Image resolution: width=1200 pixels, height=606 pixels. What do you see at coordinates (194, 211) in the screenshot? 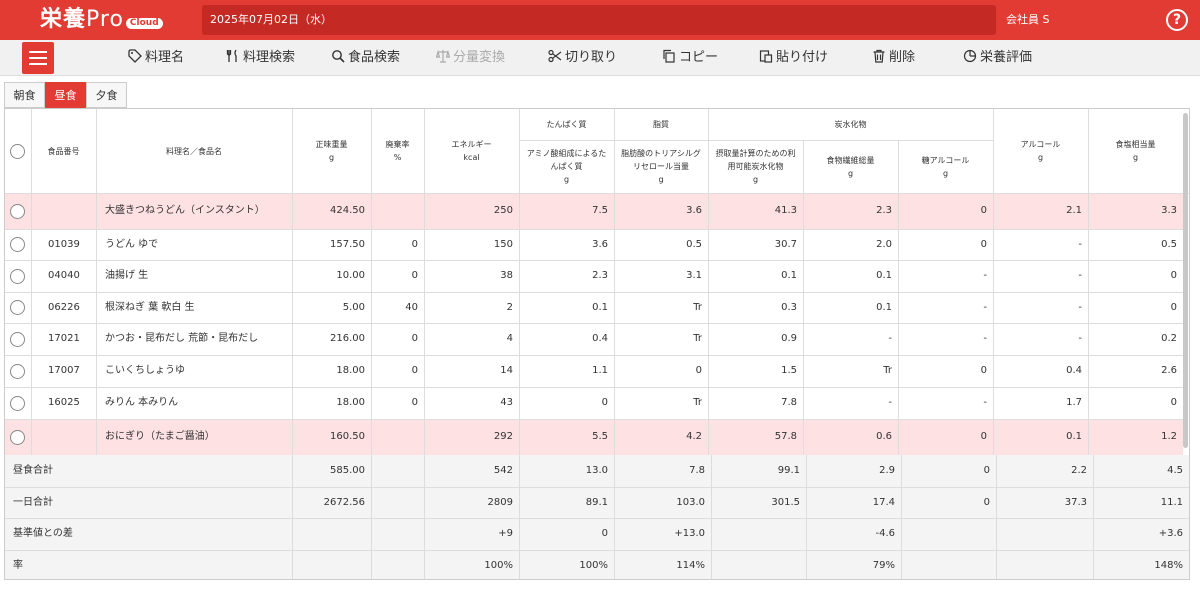
I see `cell-name: 大盛きつねうどん（インスタント）` at bounding box center [194, 211].